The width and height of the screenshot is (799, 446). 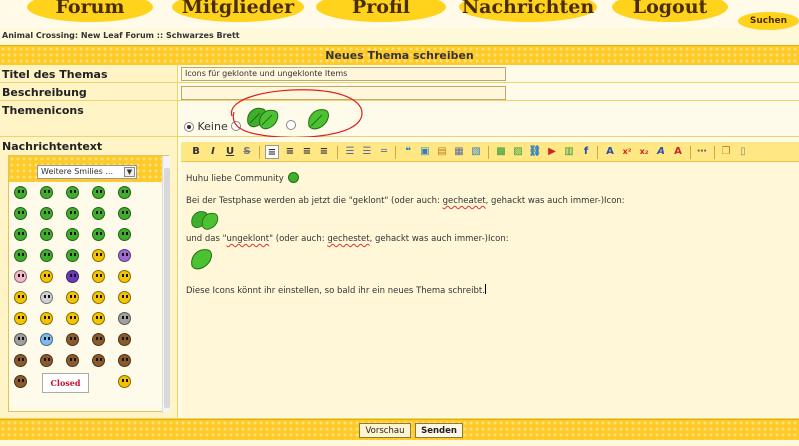 What do you see at coordinates (196, 152) in the screenshot?
I see `bold-button: B` at bounding box center [196, 152].